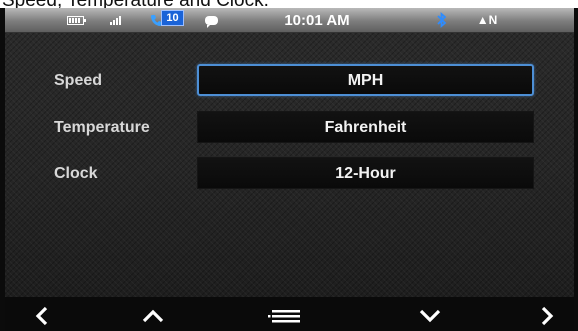  Describe the element at coordinates (487, 20) in the screenshot. I see `compass-heading: ▲N` at that location.